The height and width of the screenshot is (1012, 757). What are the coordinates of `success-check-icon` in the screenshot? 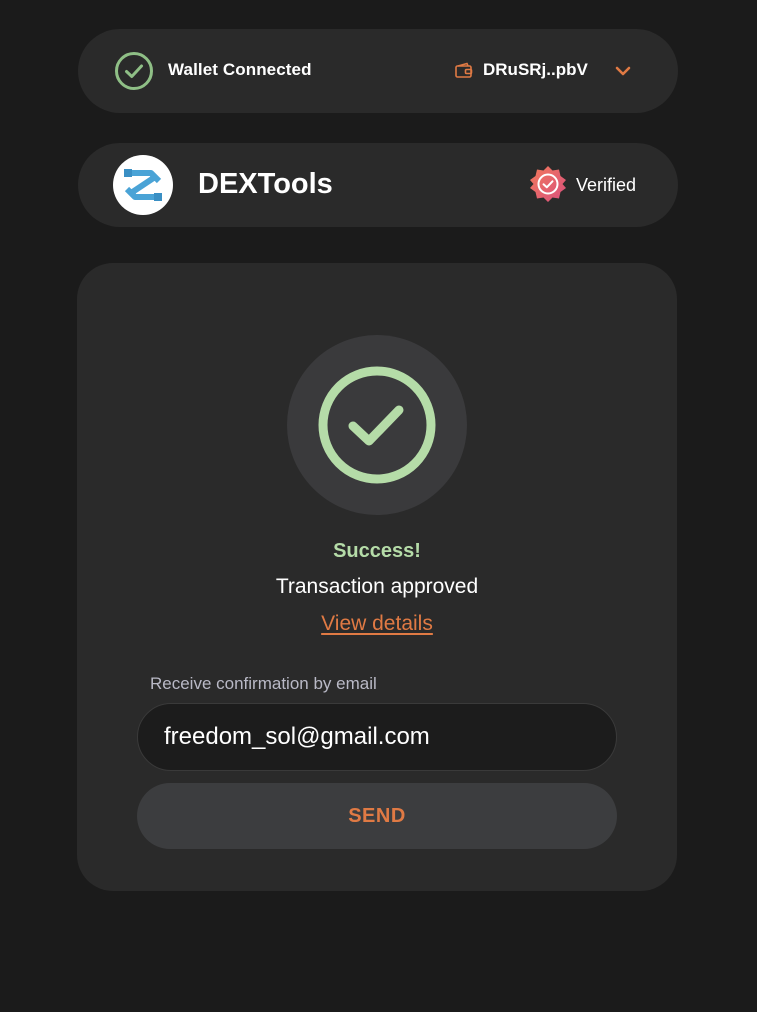 It's located at (377, 425).